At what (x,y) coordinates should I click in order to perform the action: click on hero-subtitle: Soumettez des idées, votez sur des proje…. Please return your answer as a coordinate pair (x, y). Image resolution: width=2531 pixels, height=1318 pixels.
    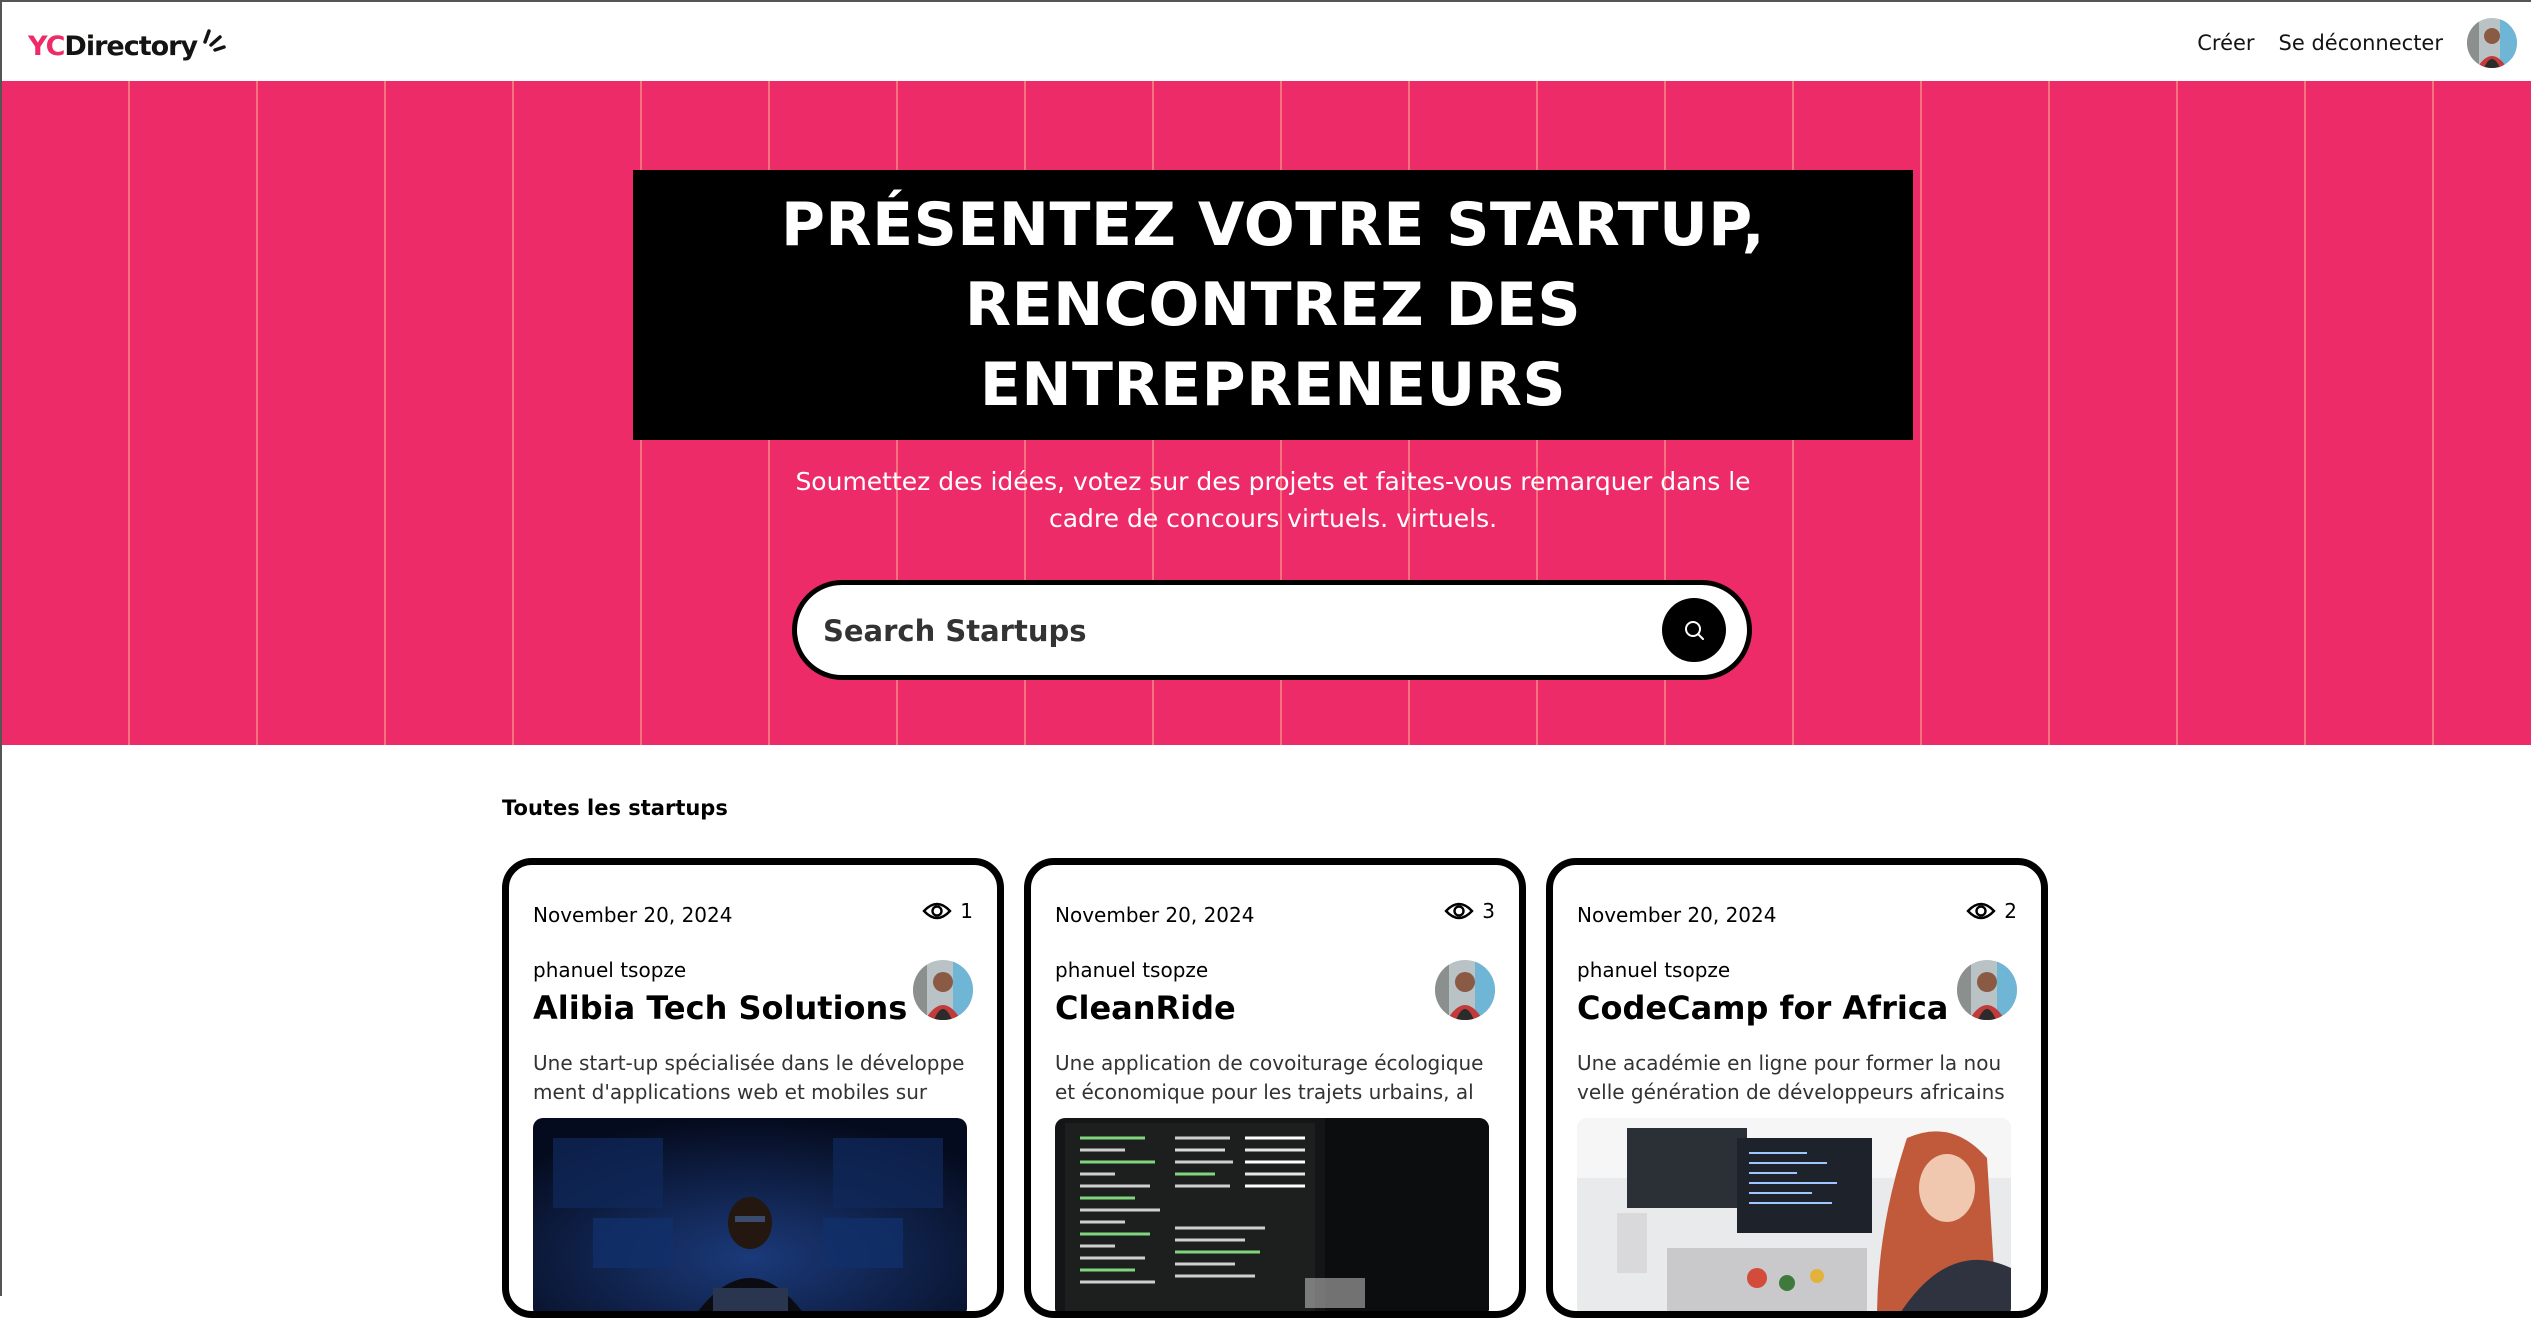
    Looking at the image, I should click on (1273, 500).